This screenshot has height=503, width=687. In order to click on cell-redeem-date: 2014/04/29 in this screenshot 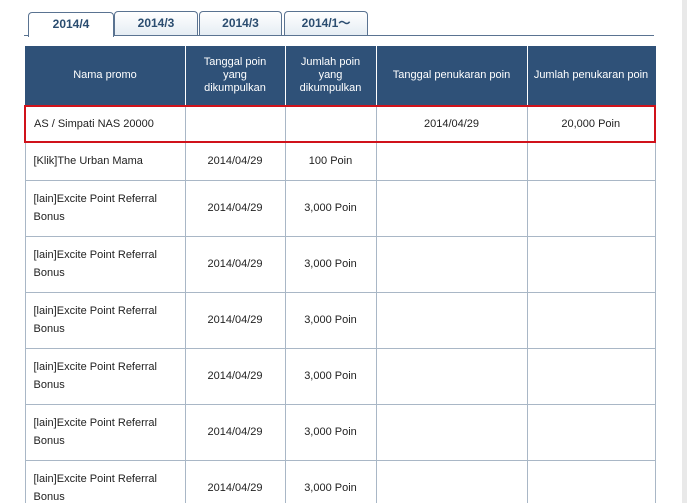, I will do `click(451, 124)`.